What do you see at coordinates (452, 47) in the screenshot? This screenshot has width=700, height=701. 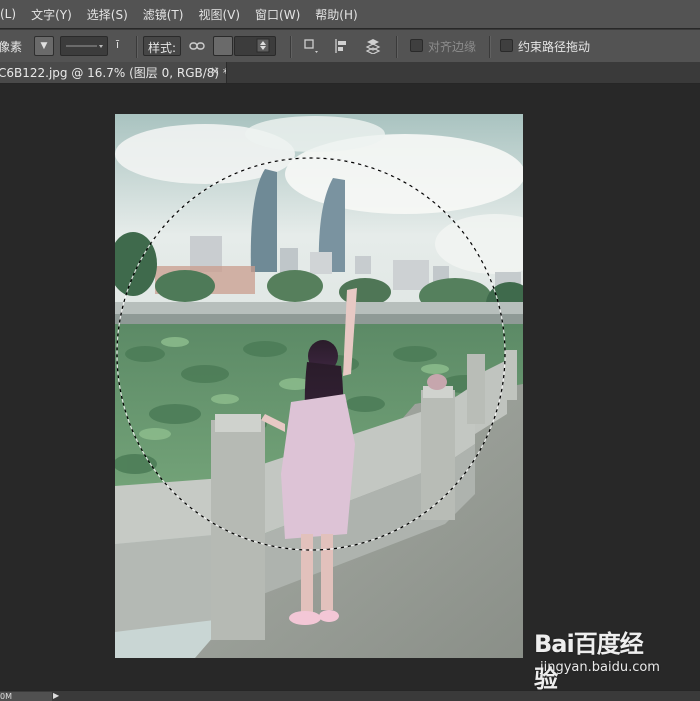 I see `align-edges-label: 对齐边缘` at bounding box center [452, 47].